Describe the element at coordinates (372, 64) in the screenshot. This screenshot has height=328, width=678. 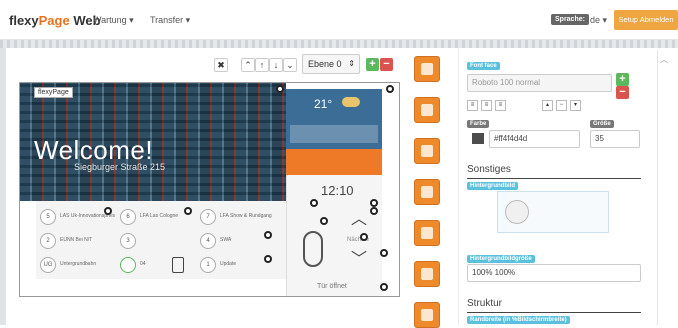
I see `add-layer-button: +` at that location.